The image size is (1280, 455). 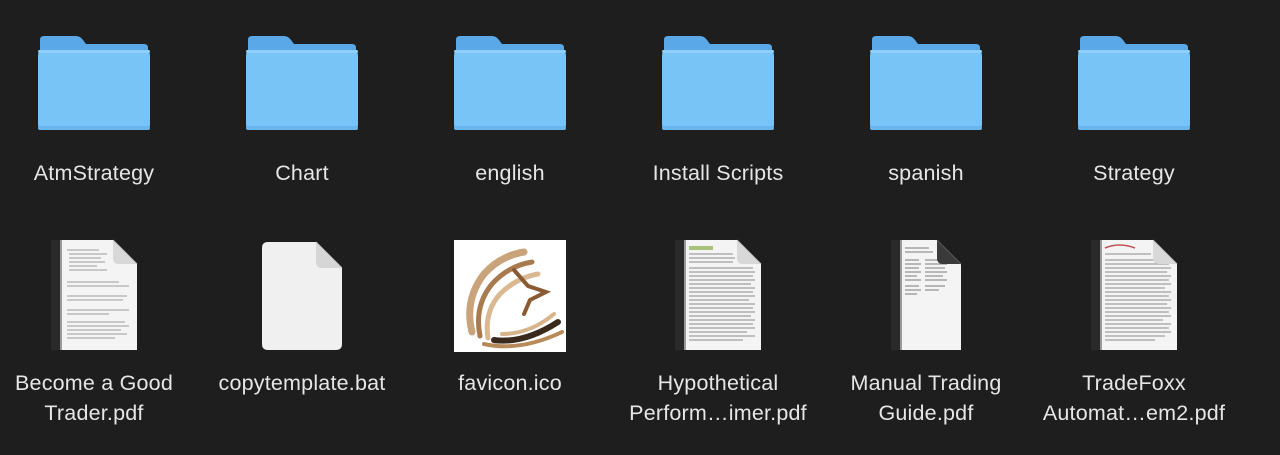 I want to click on item-label: Hypothetical Perform…imer.pdf, so click(x=718, y=398).